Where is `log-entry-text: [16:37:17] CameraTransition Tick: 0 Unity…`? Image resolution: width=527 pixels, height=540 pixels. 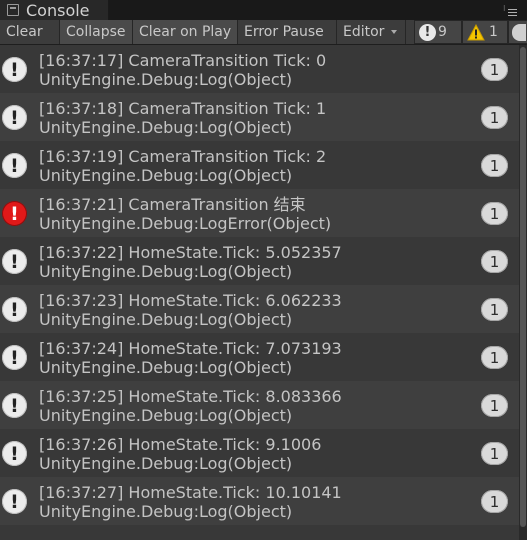
log-entry-text: [16:37:17] CameraTransition Tick: 0 Unity… is located at coordinates (182, 70).